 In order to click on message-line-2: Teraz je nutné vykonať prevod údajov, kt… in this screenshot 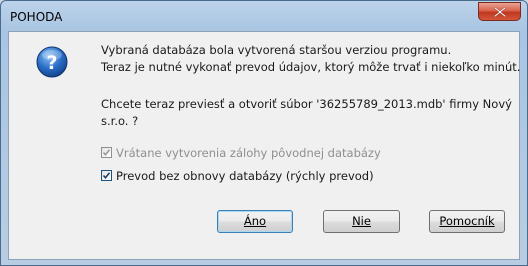, I will do `click(311, 67)`.